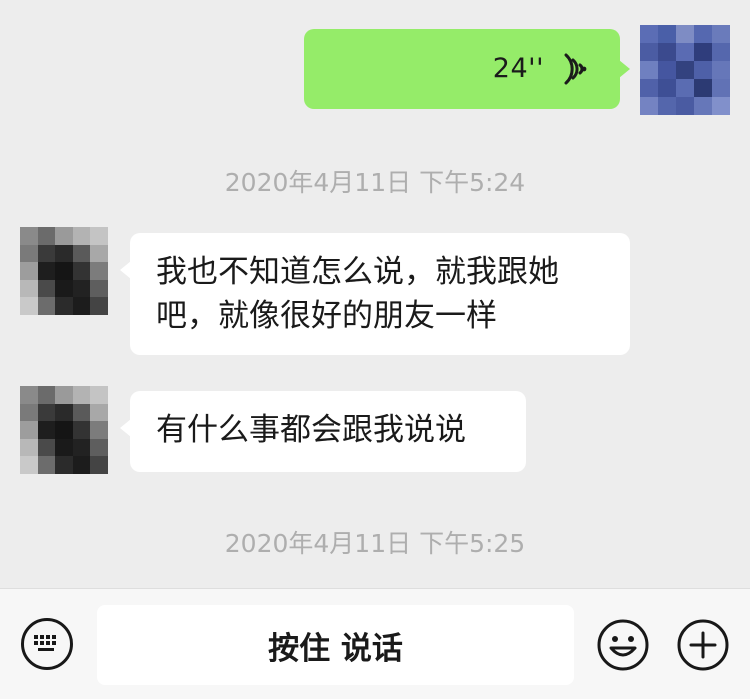  Describe the element at coordinates (47, 644) in the screenshot. I see `keyboard-icon` at that location.